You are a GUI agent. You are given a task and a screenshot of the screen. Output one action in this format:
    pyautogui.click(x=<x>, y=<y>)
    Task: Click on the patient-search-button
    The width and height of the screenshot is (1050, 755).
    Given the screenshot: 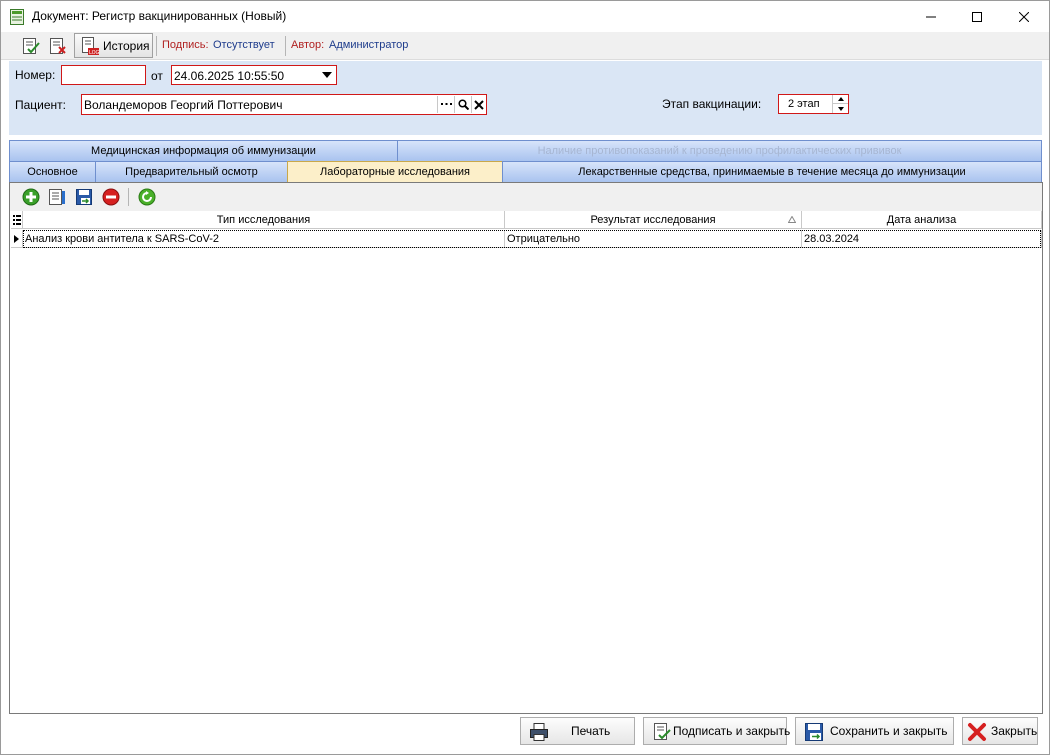 What is the action you would take?
    pyautogui.click(x=462, y=104)
    